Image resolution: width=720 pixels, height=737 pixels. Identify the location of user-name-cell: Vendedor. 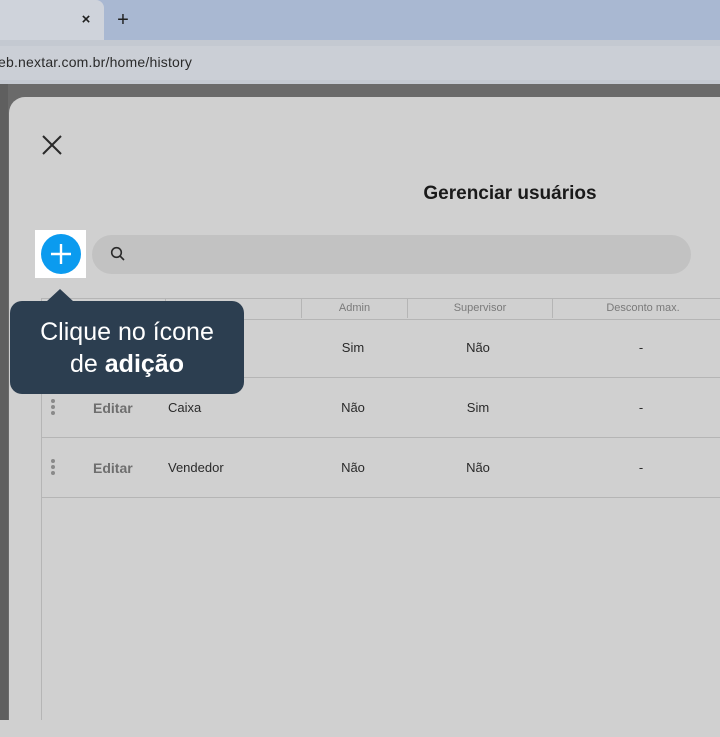
(196, 467).